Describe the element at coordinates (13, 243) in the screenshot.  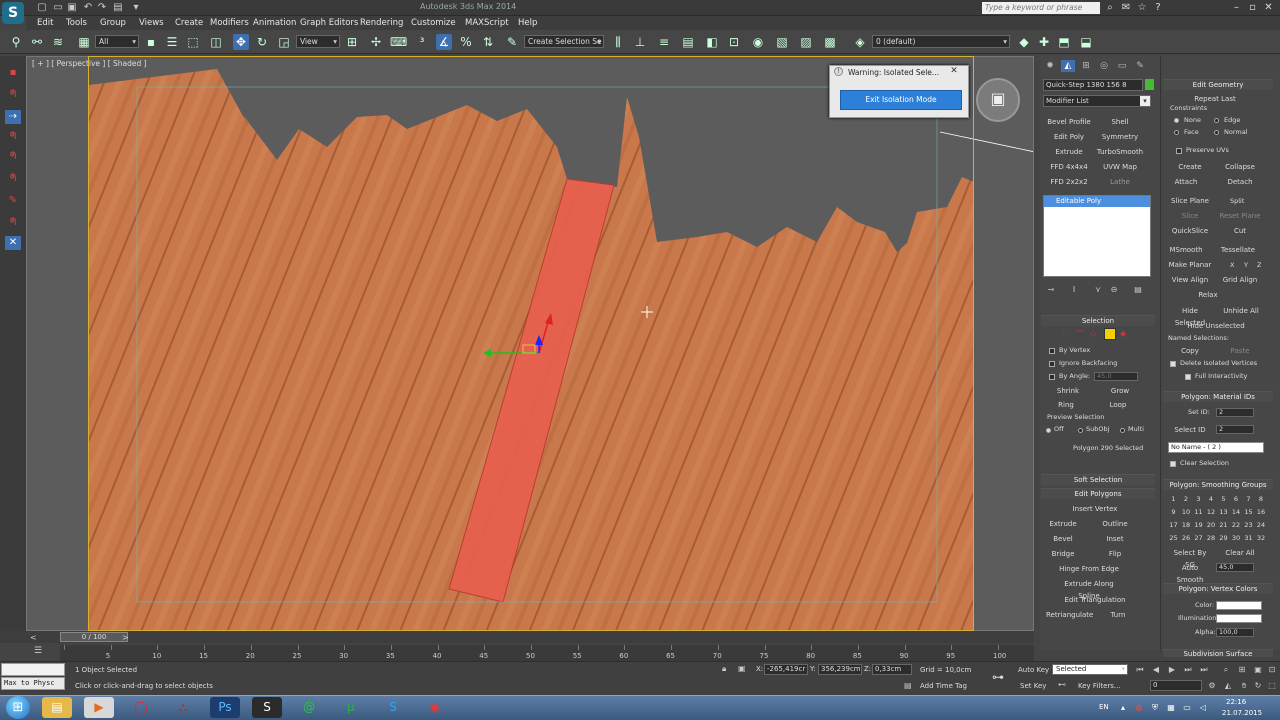
I see `tool-xview-icon: ✕` at that location.